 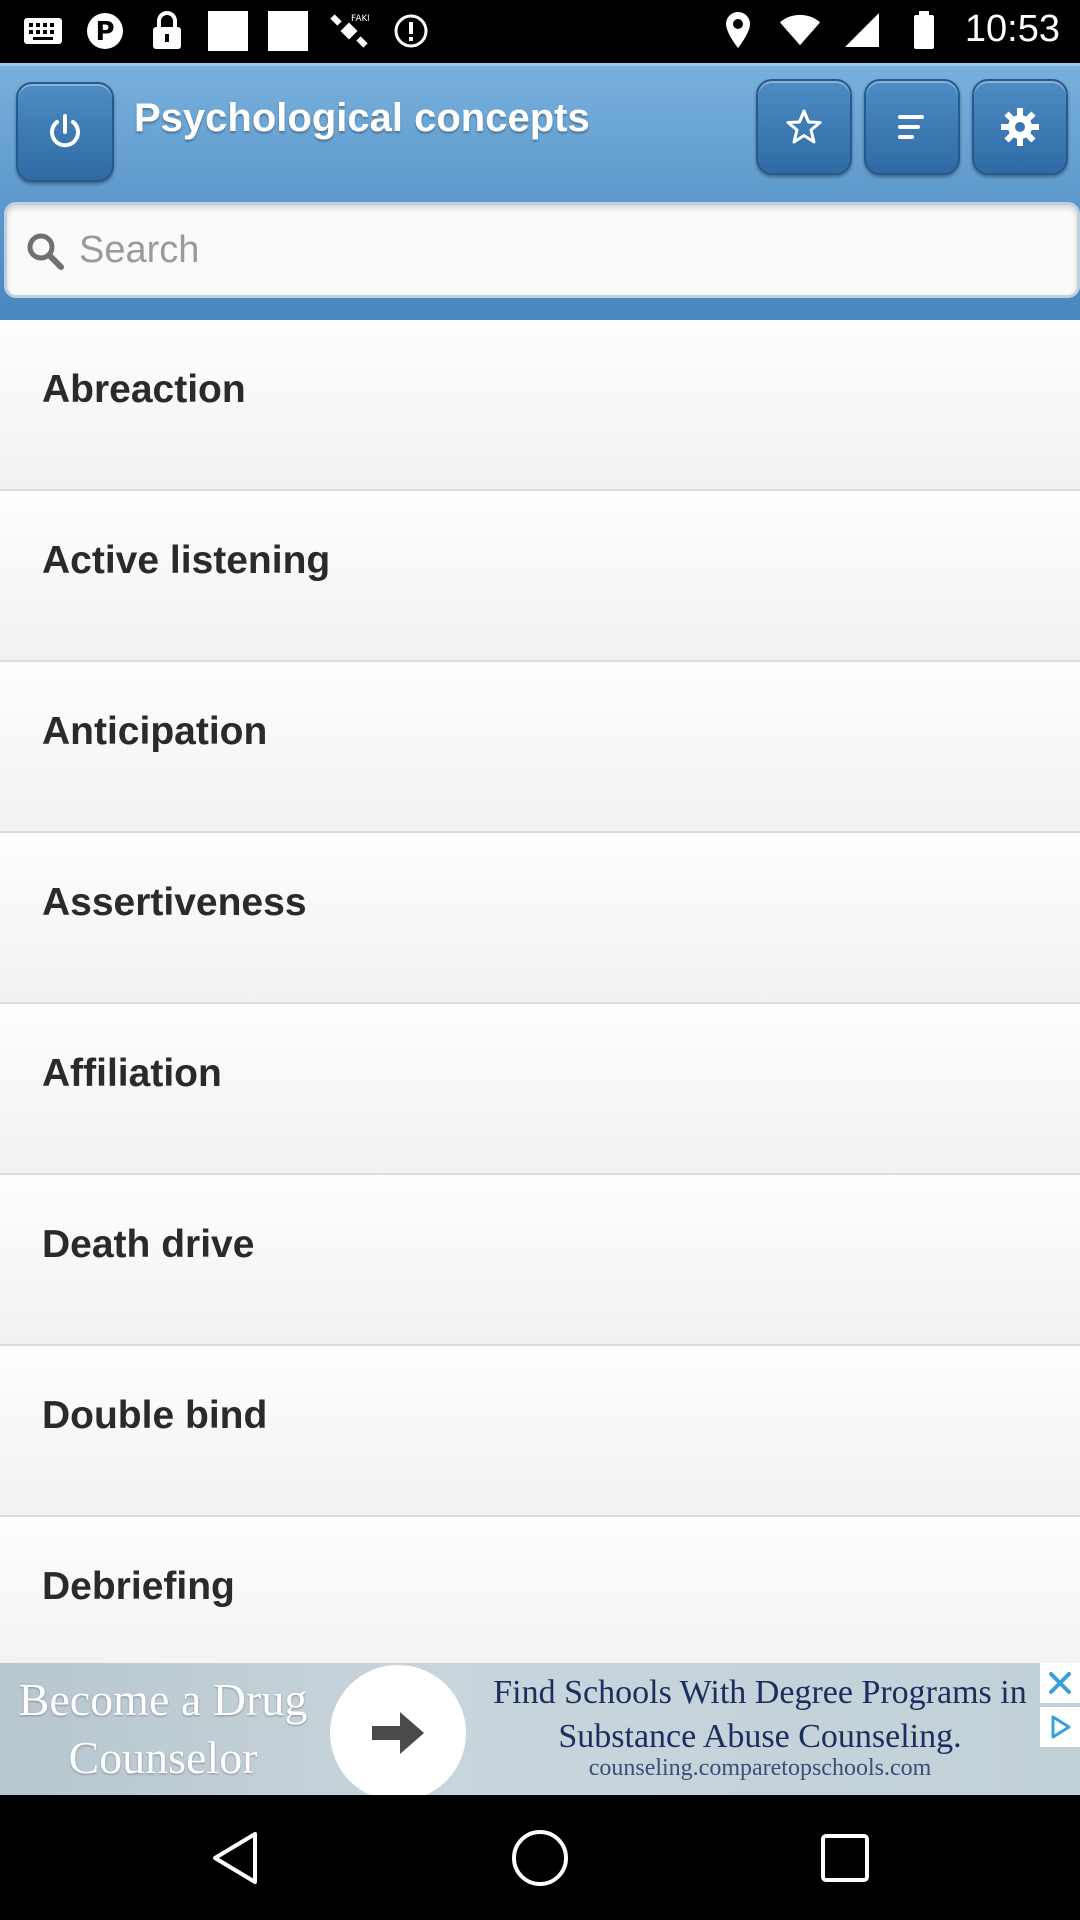 What do you see at coordinates (540, 1089) in the screenshot?
I see `list-item: Affiliation` at bounding box center [540, 1089].